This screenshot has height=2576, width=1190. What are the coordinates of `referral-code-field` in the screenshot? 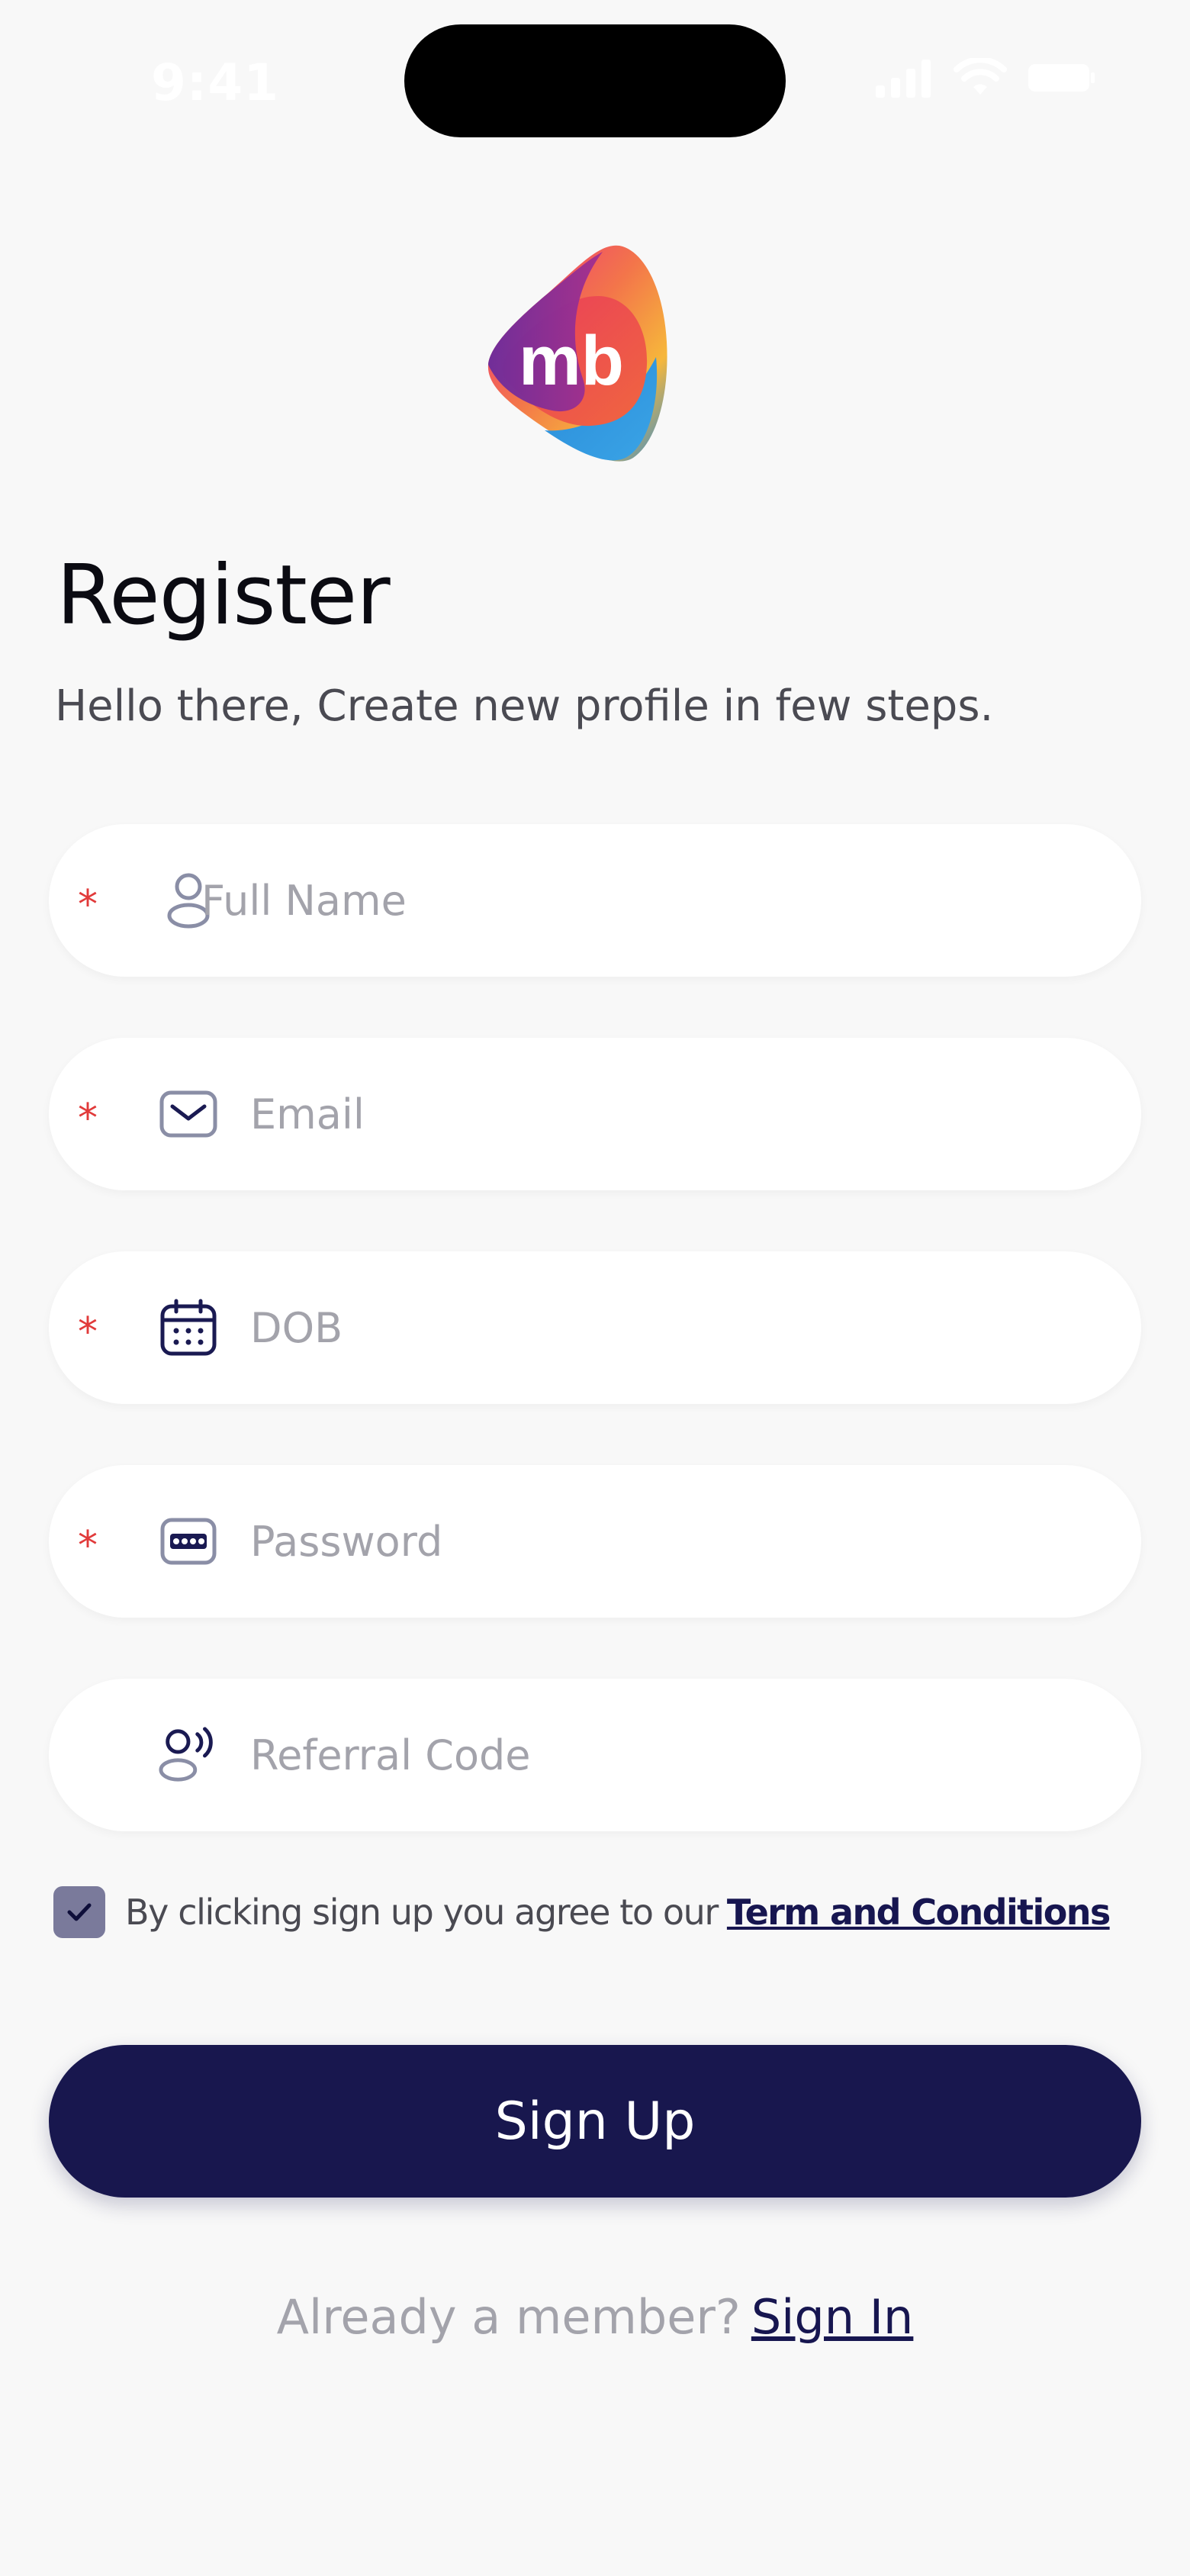 It's located at (599, 1755).